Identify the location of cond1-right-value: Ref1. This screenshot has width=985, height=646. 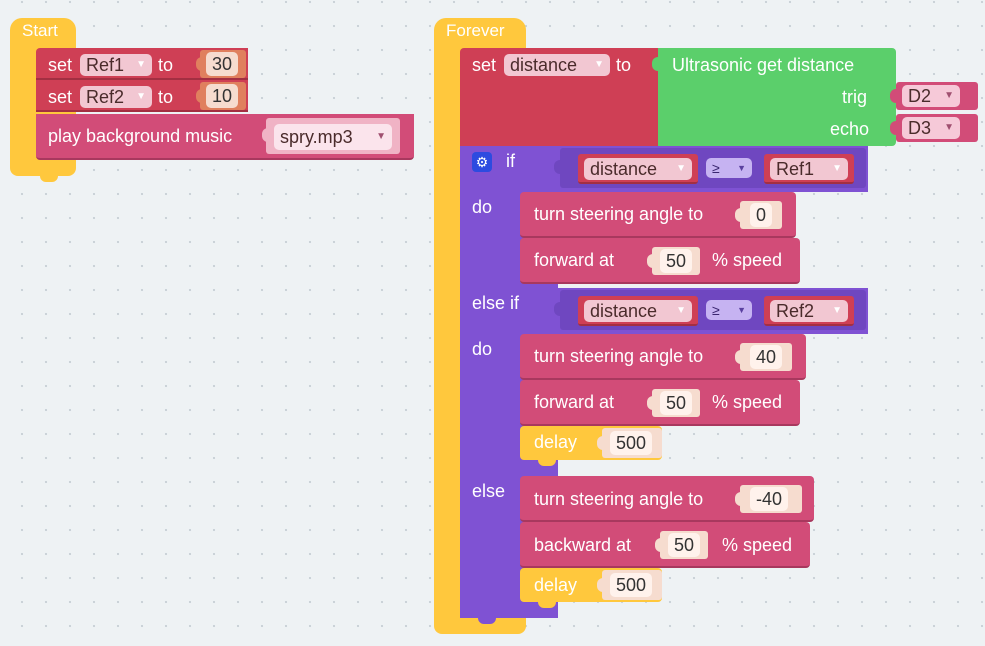
(795, 169).